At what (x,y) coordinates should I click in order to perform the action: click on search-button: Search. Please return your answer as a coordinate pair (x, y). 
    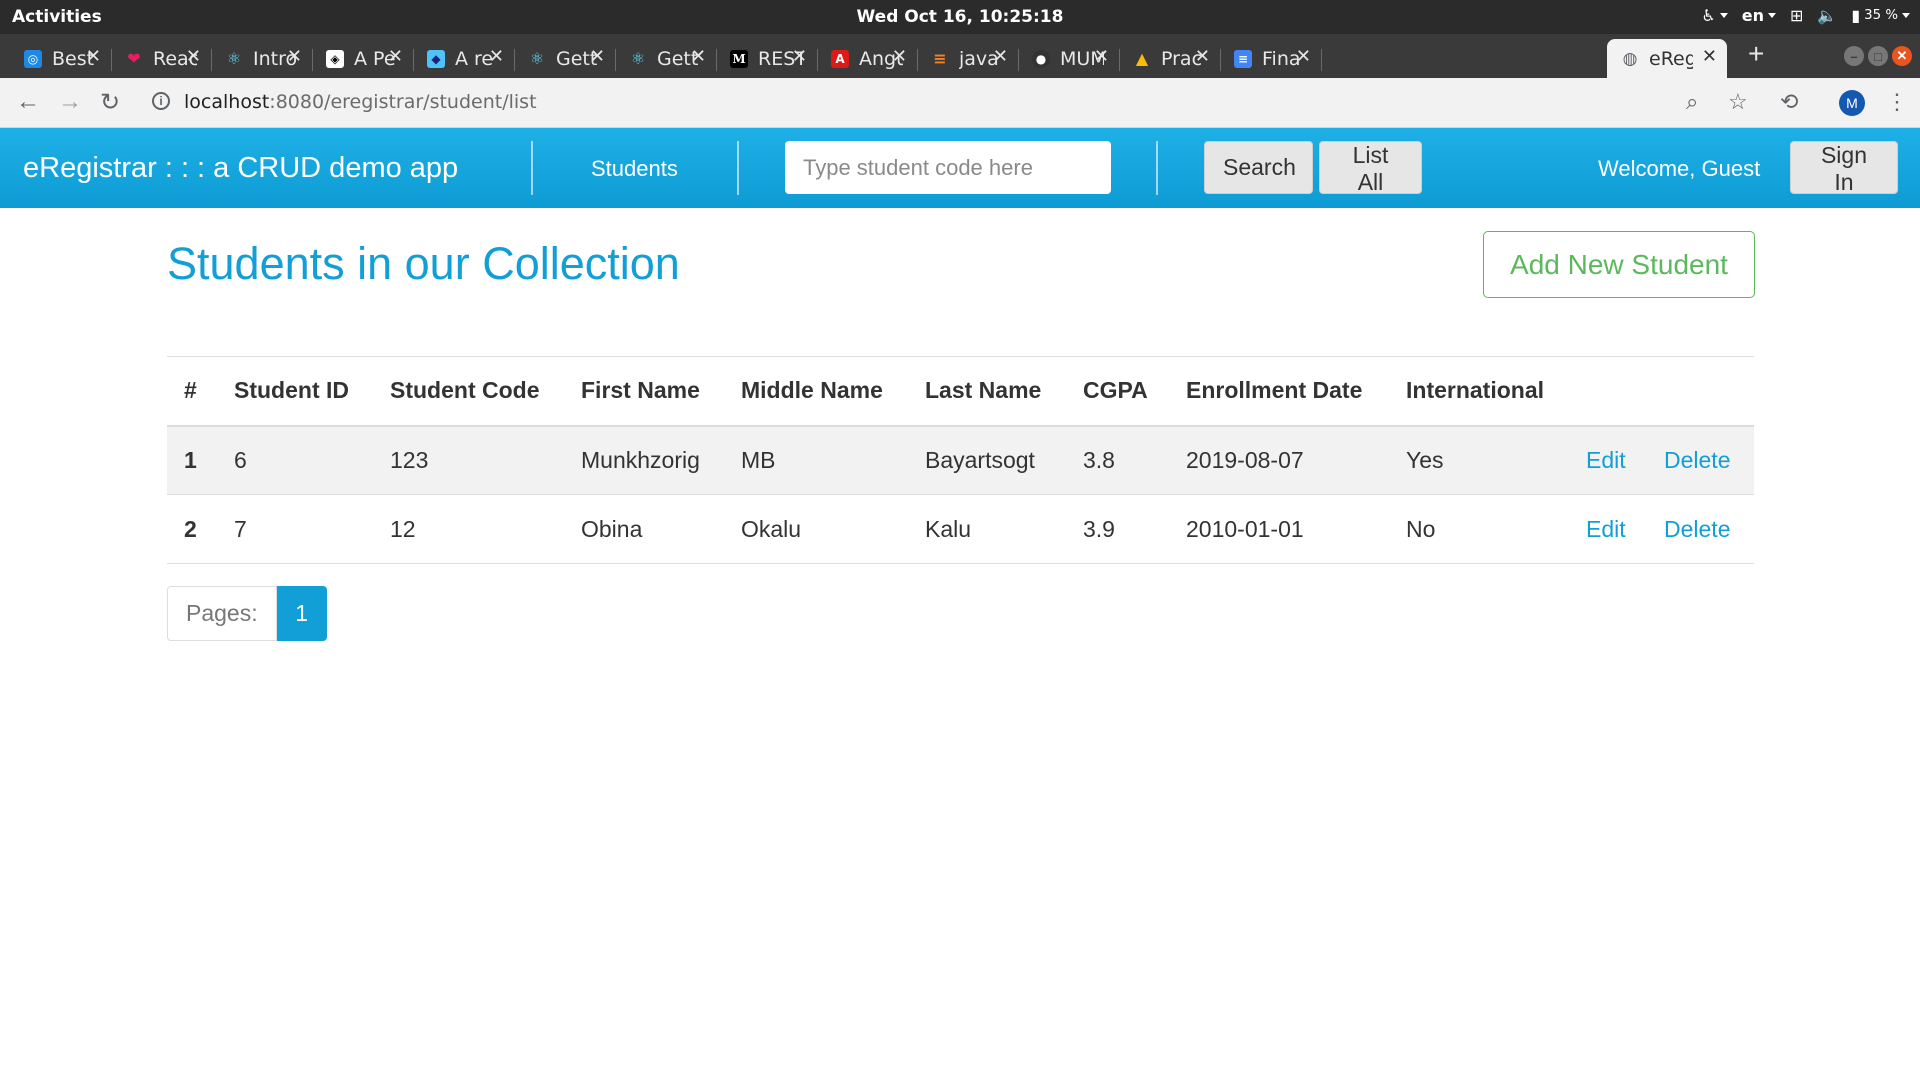
    Looking at the image, I should click on (1258, 167).